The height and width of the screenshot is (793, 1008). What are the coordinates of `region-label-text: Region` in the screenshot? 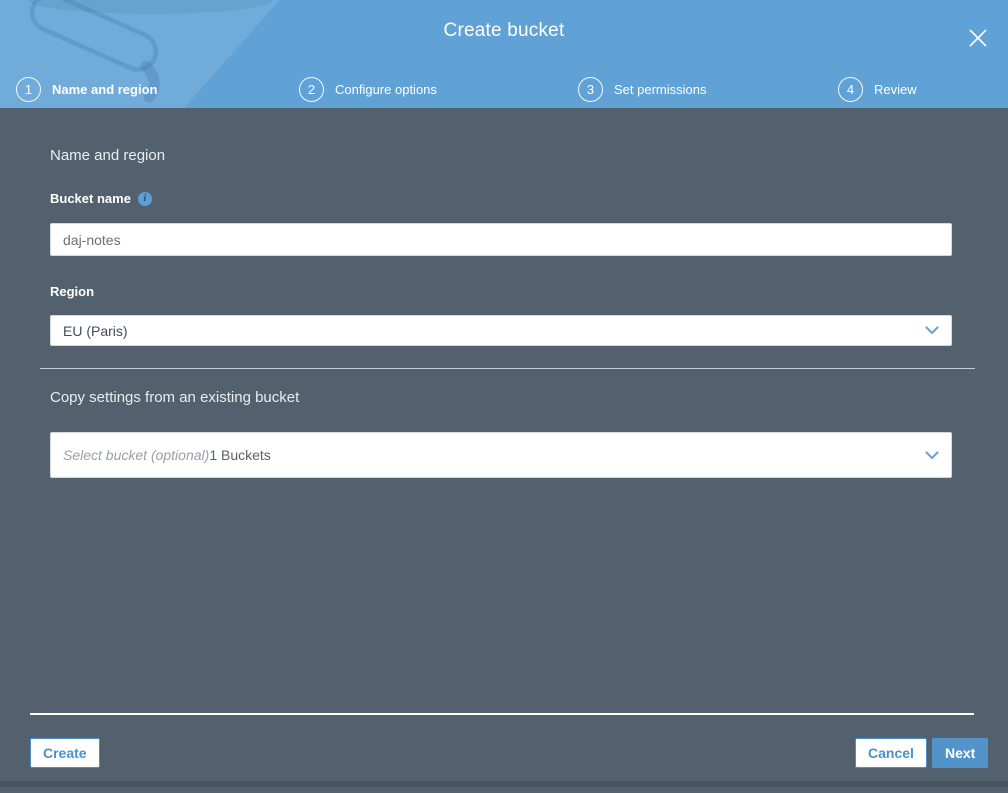 It's located at (72, 291).